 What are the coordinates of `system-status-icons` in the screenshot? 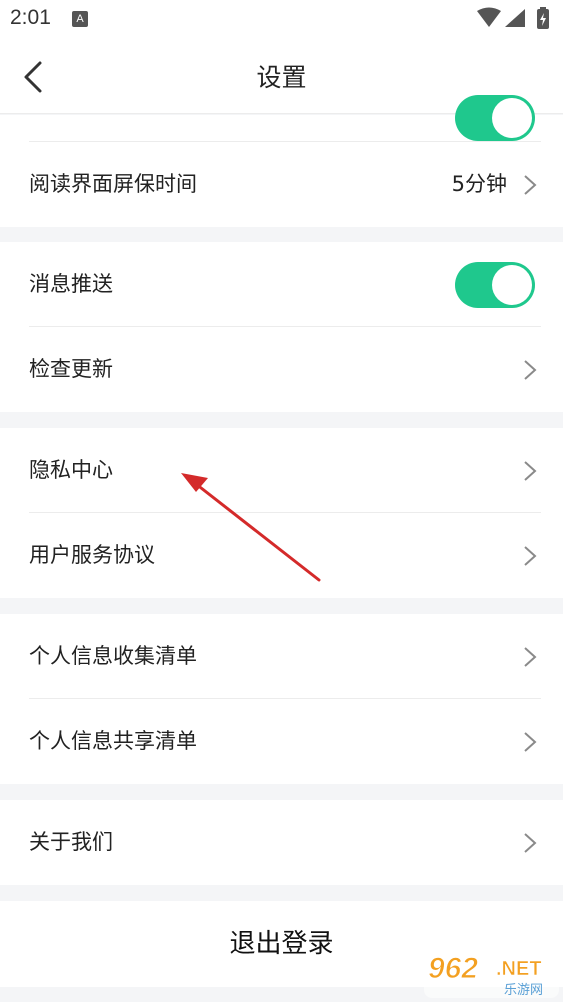 It's located at (513, 18).